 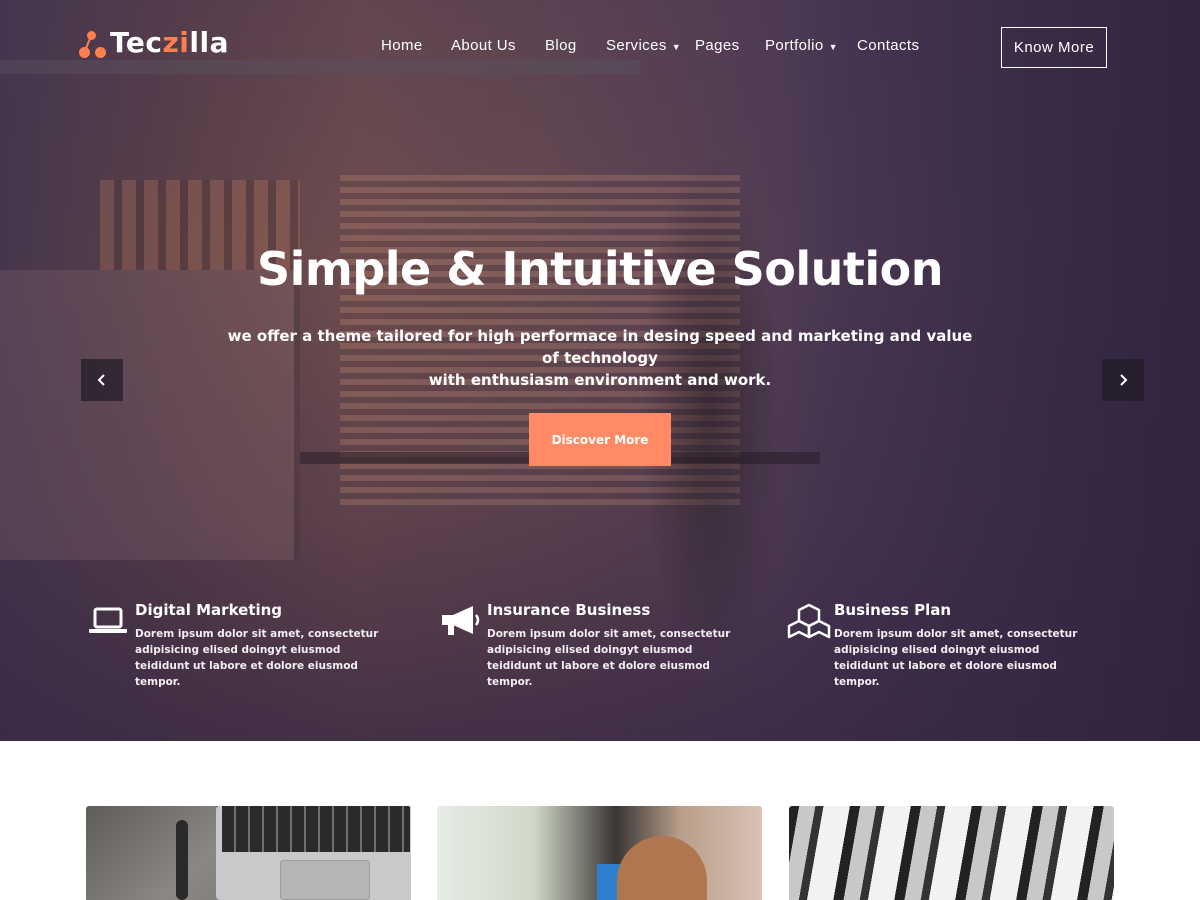 I want to click on chevron-left-icon, so click(x=101, y=380).